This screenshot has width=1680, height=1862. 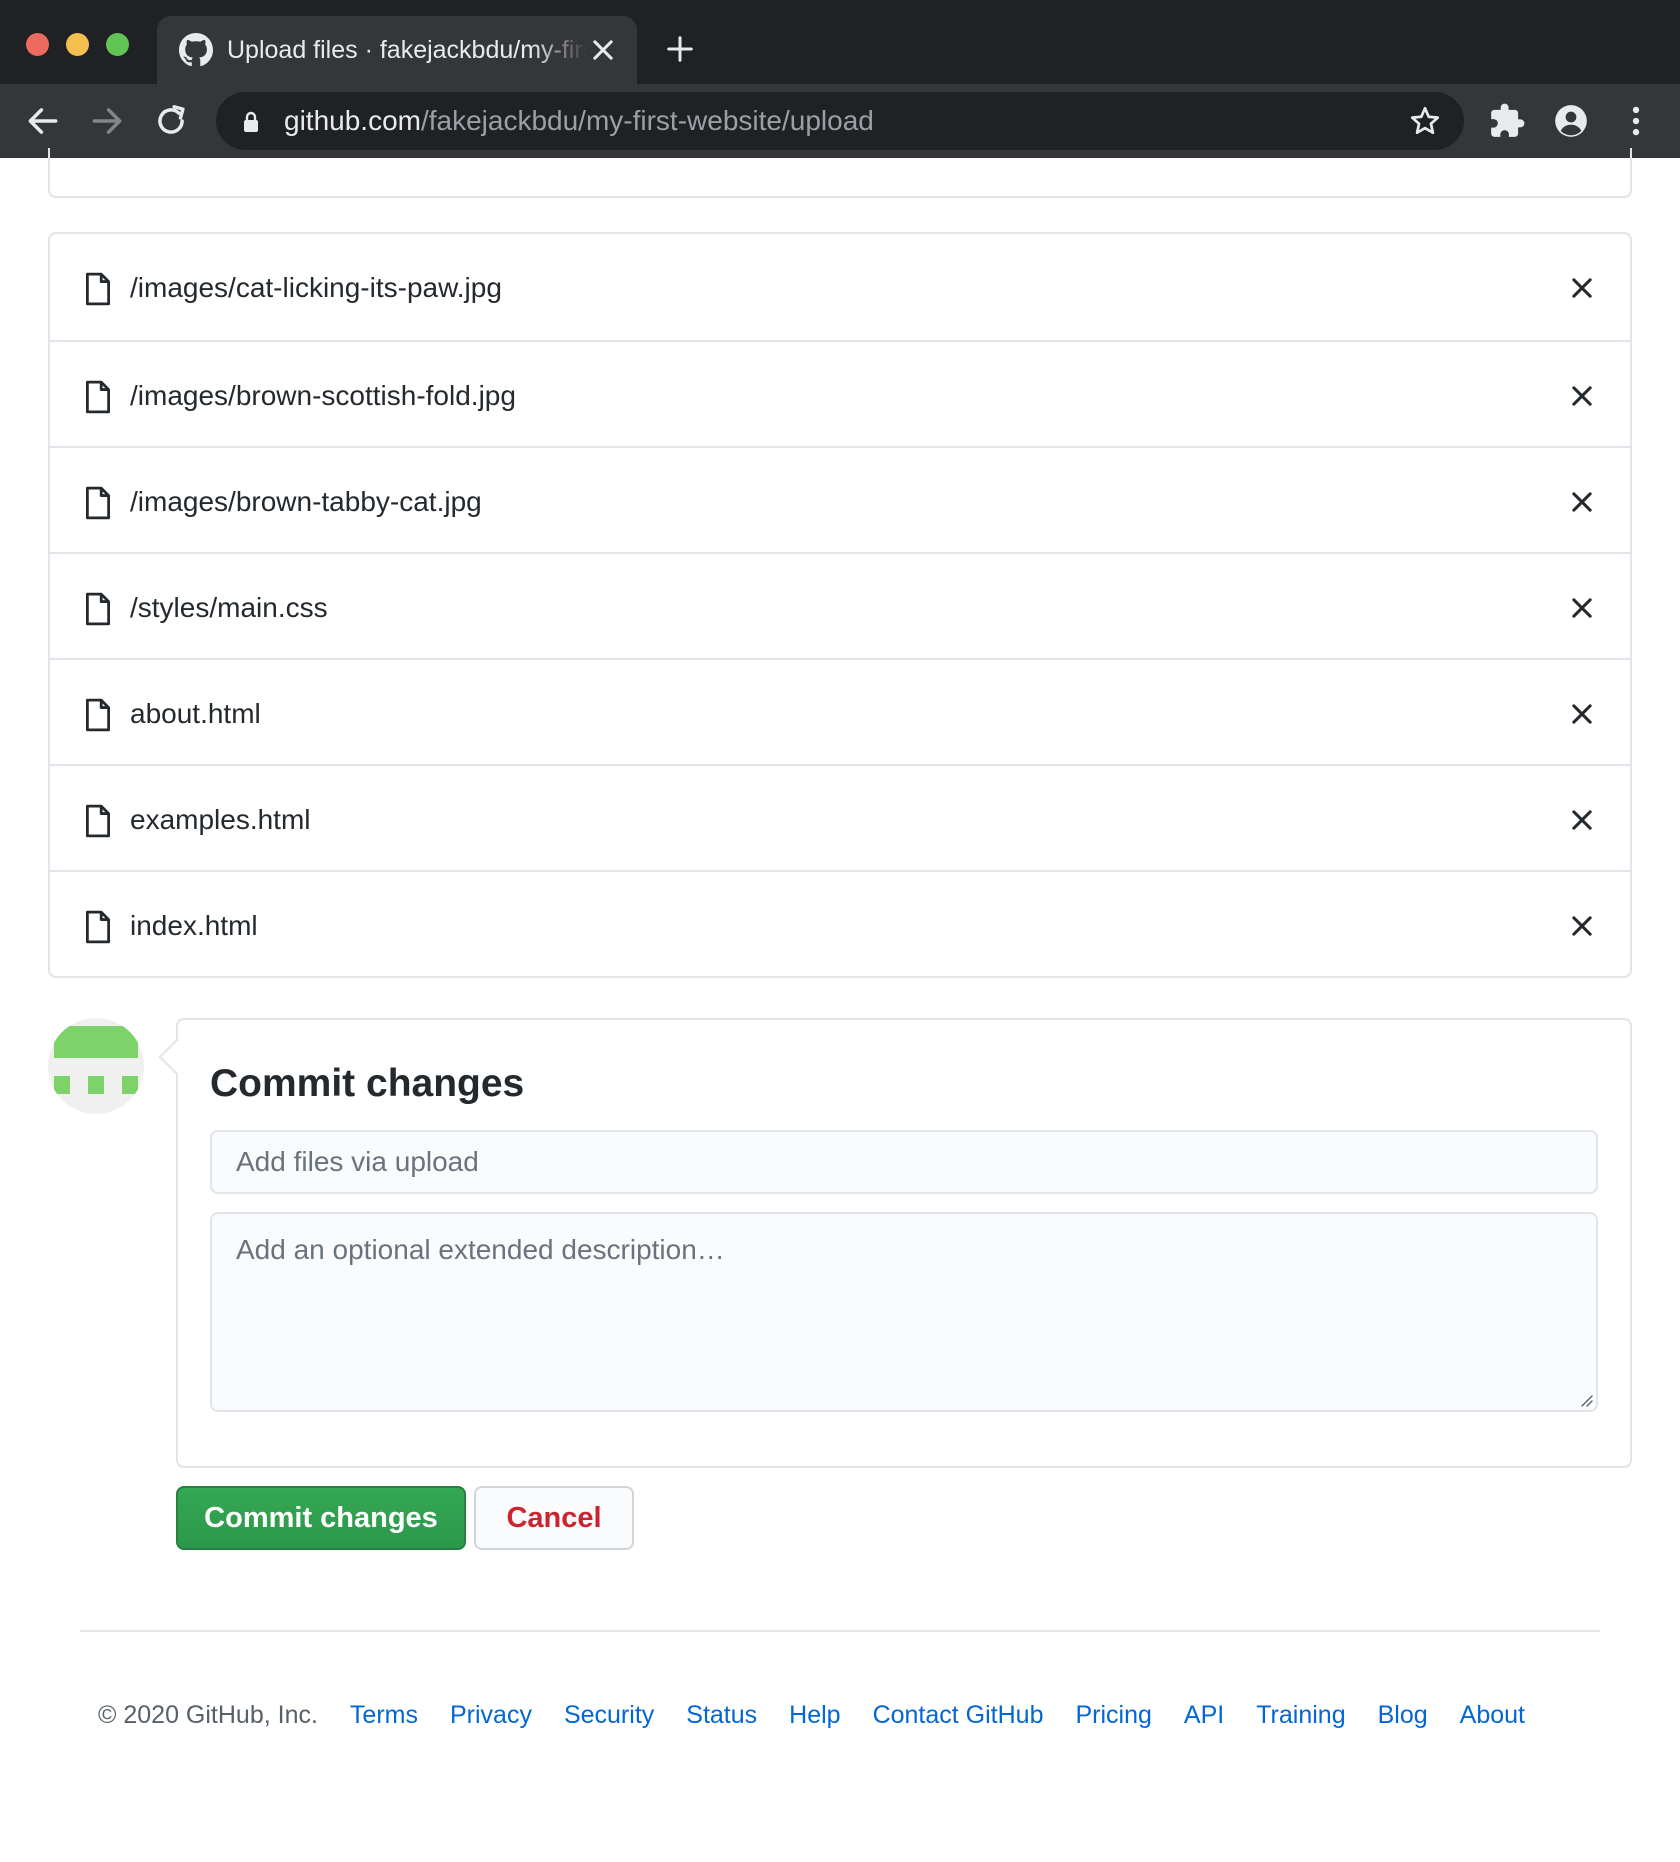 I want to click on github-icon, so click(x=196, y=50).